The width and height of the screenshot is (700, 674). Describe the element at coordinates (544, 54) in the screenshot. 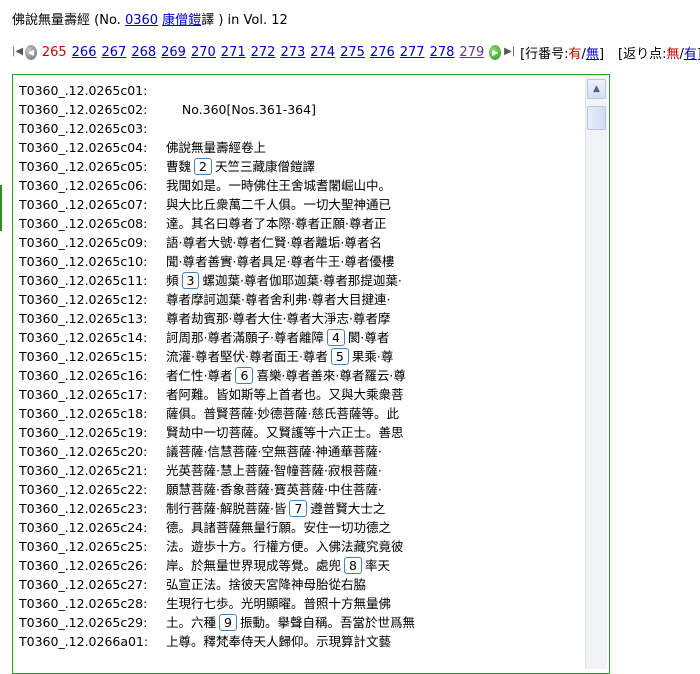

I see `line-number-label: [行番号:` at that location.